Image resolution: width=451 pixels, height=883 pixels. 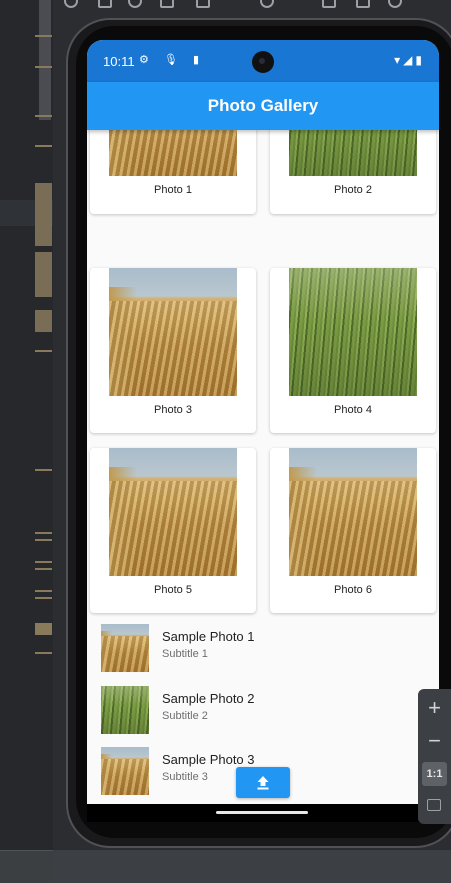 I want to click on rotate-icon, so click(x=105, y=4).